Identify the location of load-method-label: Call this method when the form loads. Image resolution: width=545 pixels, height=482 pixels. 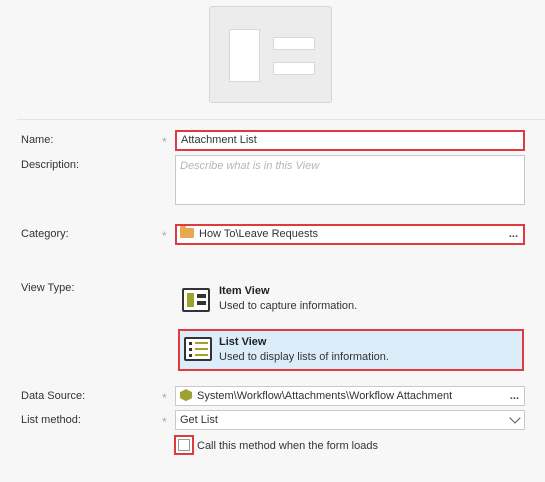
(287, 446).